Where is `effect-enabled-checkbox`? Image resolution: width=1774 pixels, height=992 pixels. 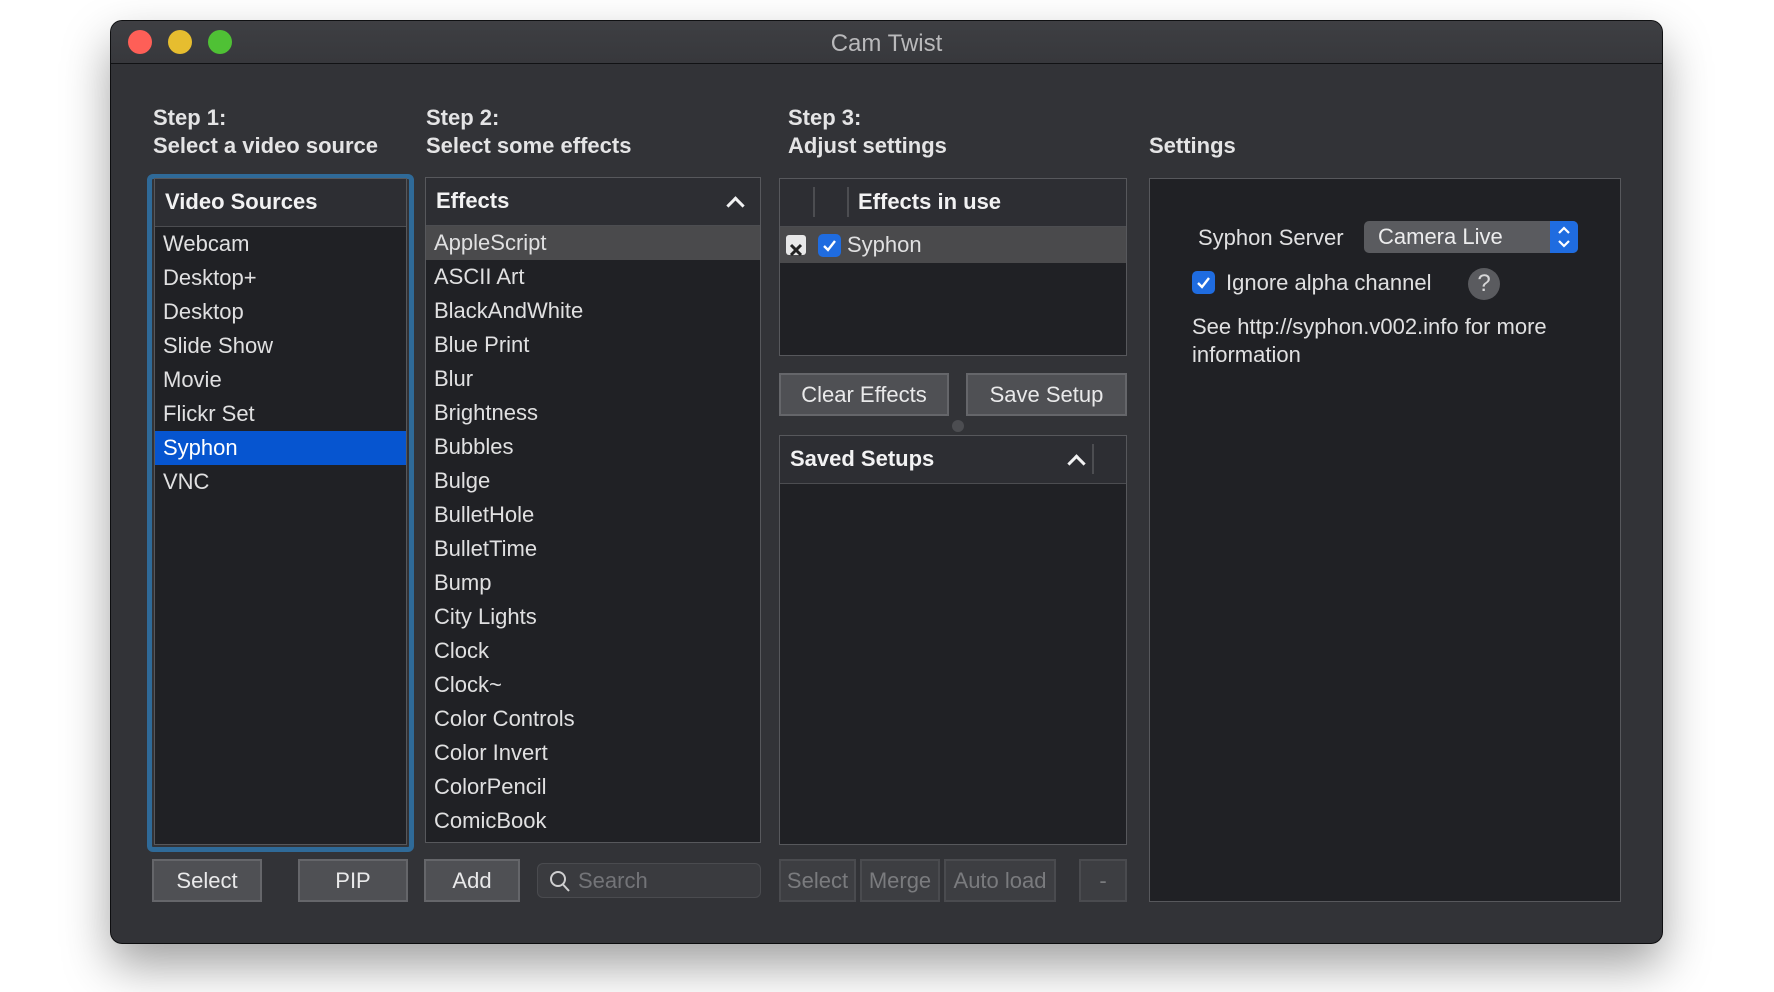 effect-enabled-checkbox is located at coordinates (829, 245).